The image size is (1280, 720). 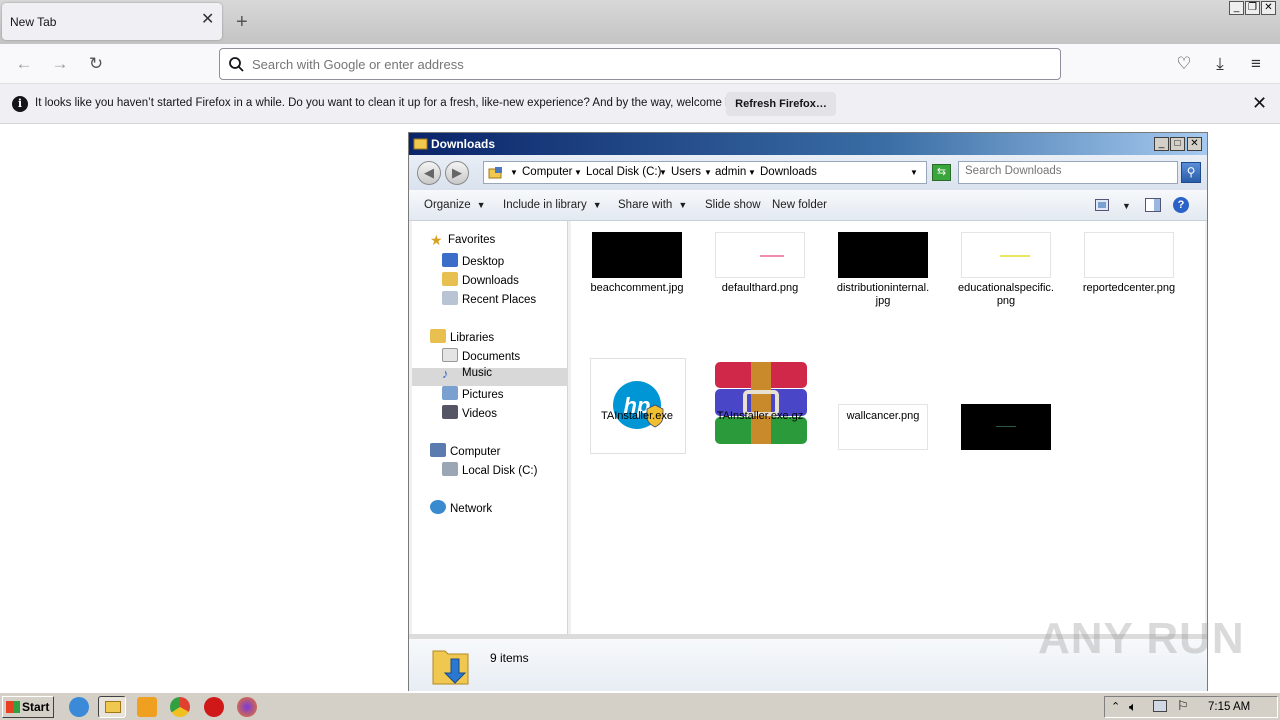 I want to click on view-options-icon, so click(x=1102, y=205).